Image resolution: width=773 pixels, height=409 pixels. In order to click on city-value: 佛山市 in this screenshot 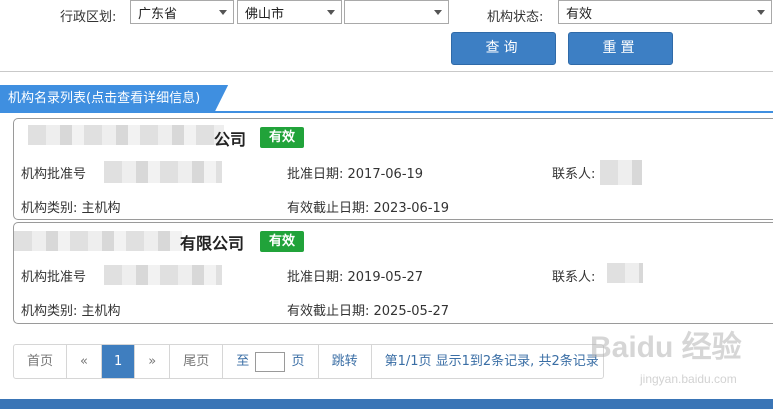, I will do `click(265, 14)`.